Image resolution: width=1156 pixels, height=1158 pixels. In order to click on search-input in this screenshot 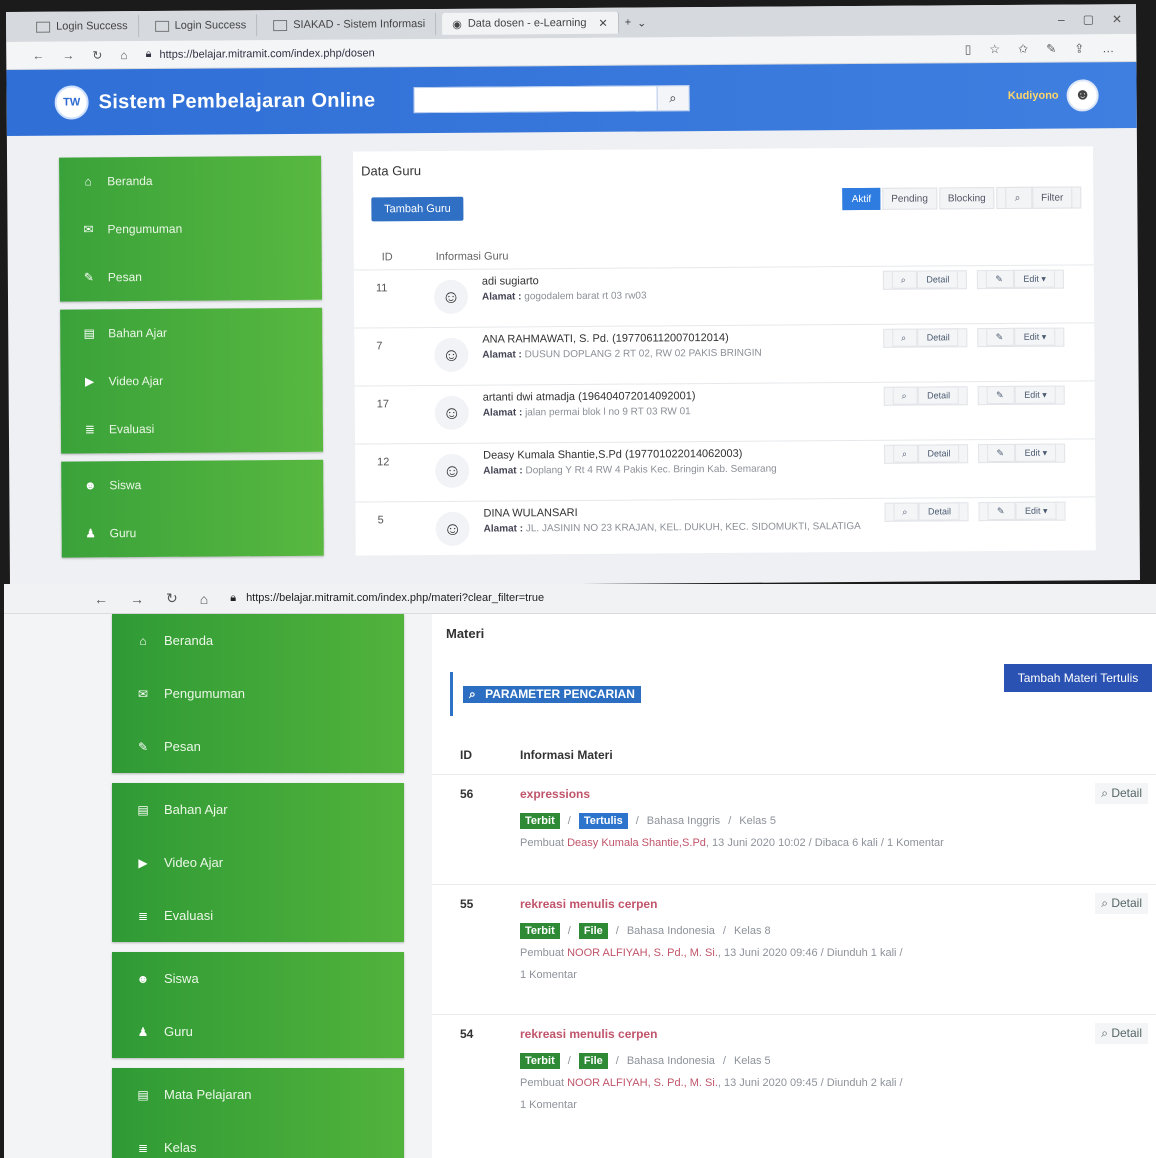, I will do `click(535, 99)`.